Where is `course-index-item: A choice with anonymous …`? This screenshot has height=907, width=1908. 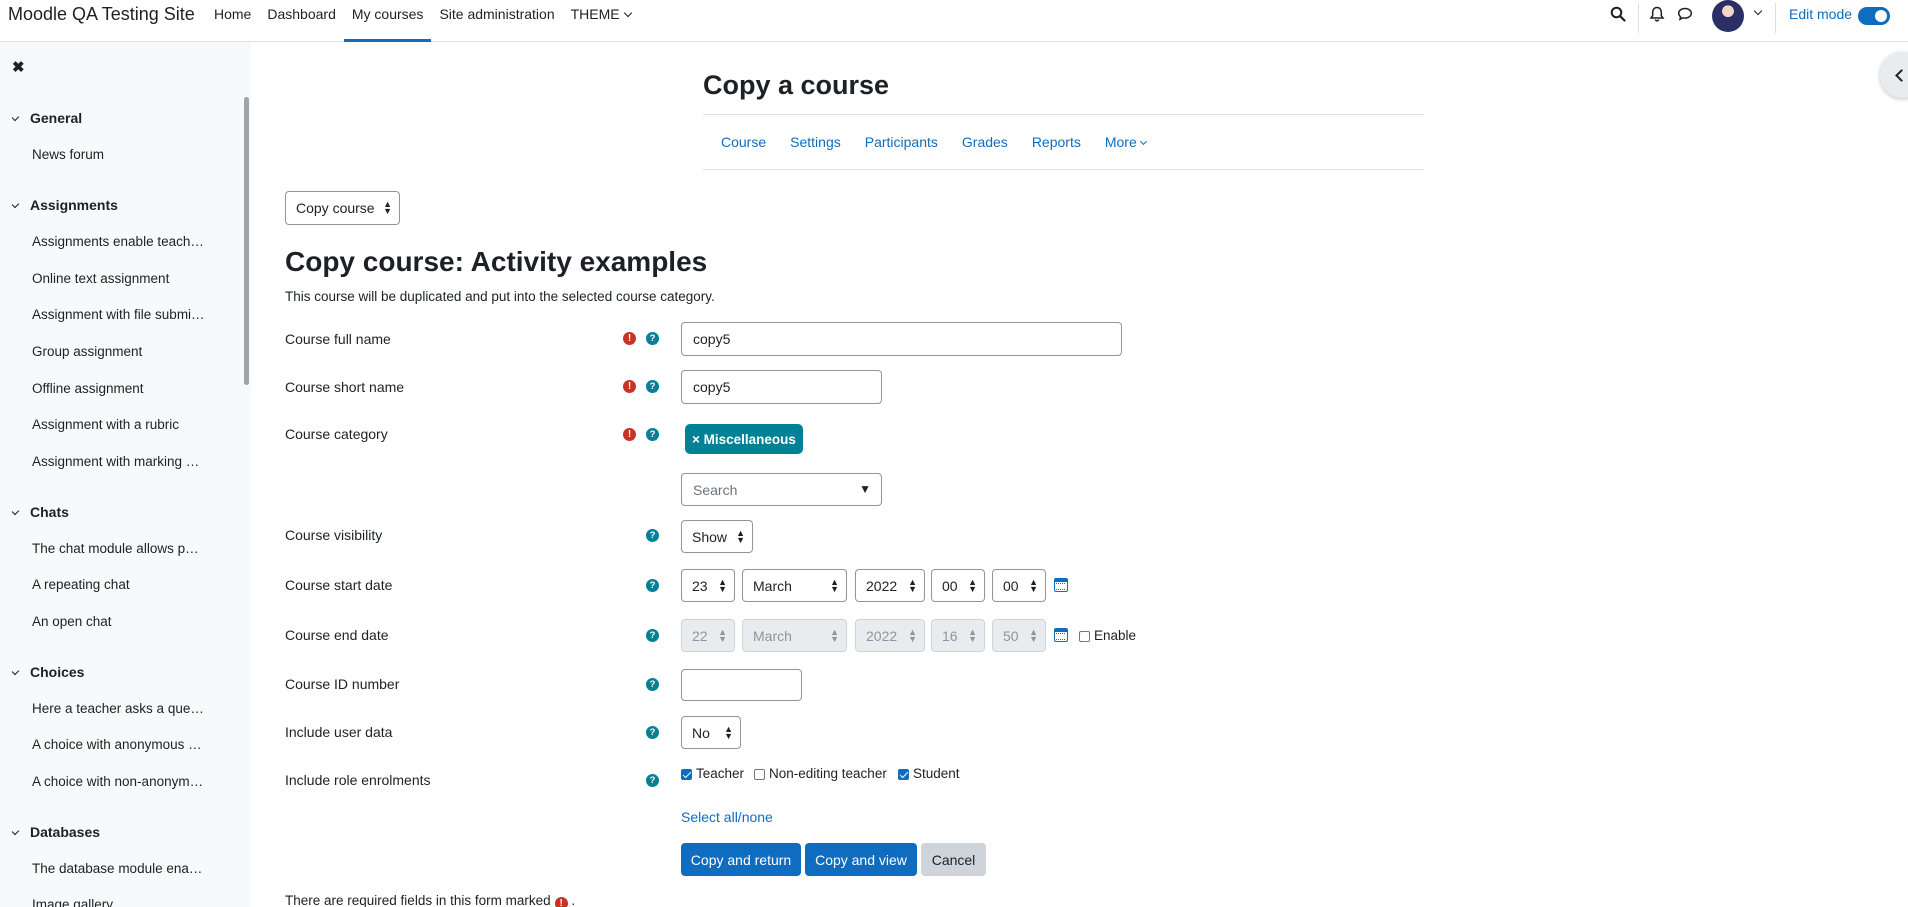 course-index-item: A choice with anonymous … is located at coordinates (119, 744).